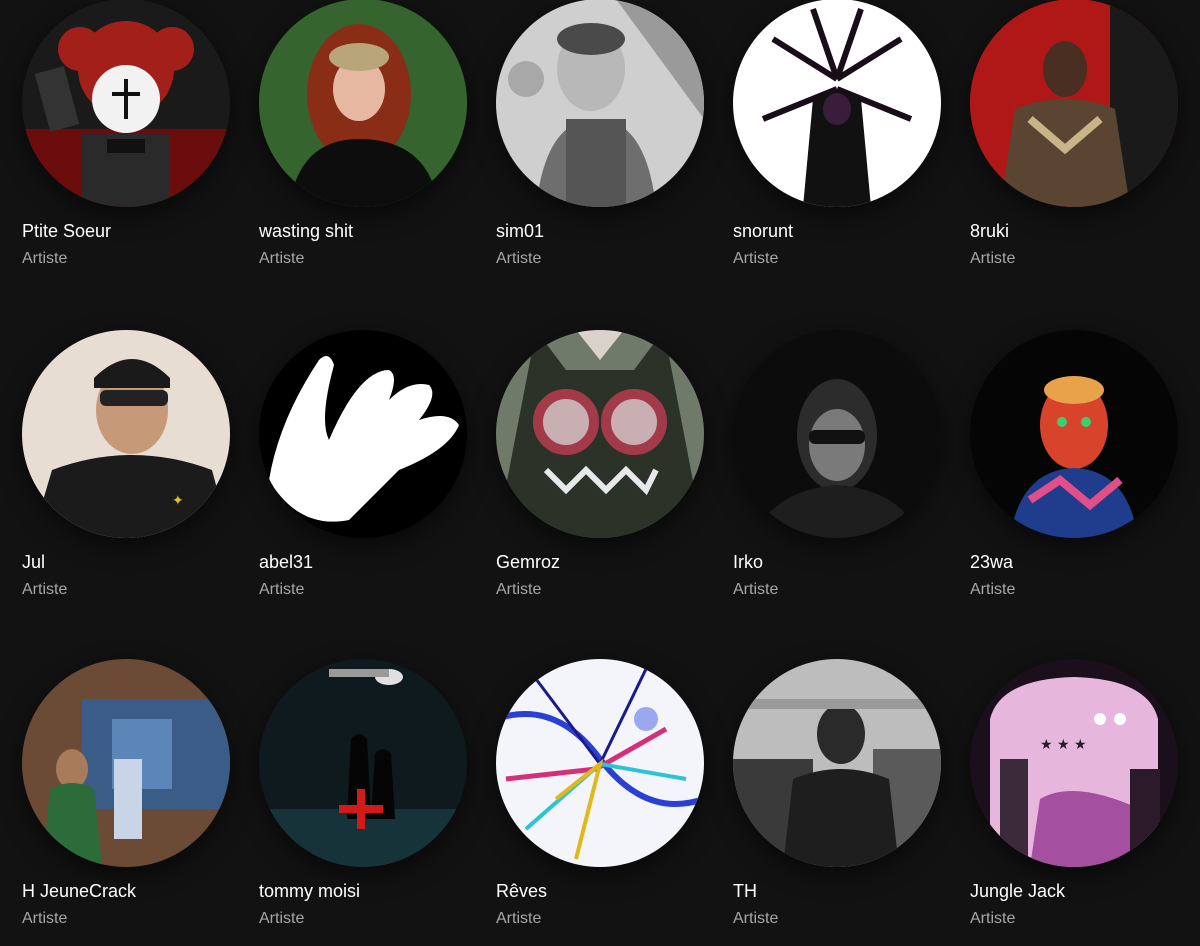 The width and height of the screenshot is (1200, 946). I want to click on artist-card-jungle-jack: ★ ★ ★ Jungle Jack Artiste, so click(1077, 802).